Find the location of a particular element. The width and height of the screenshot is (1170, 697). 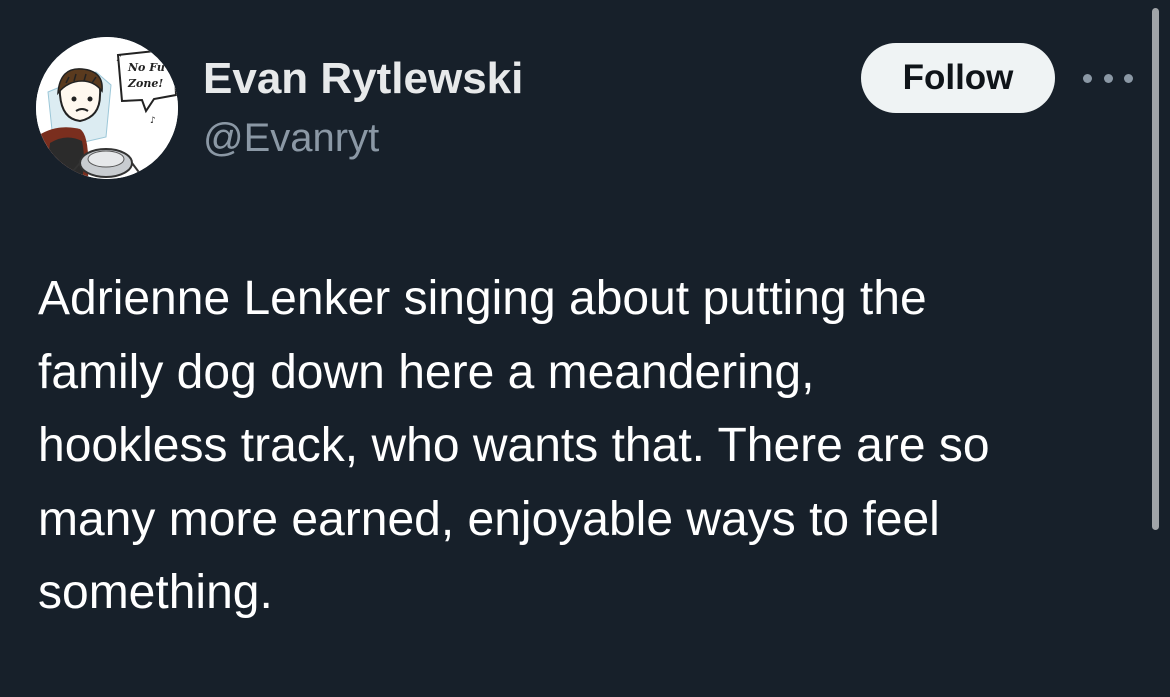

more-options-icon is located at coordinates (1108, 78).